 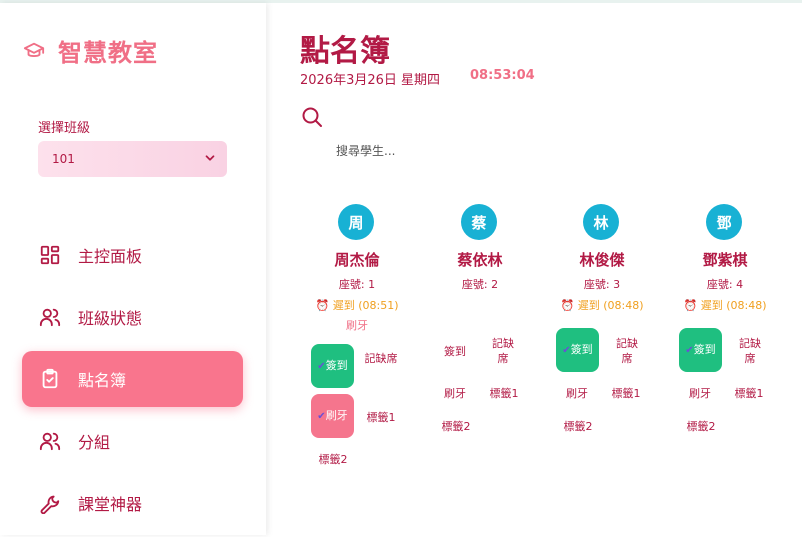 I want to click on sidebar-item-roll-call: 點名簿, so click(x=132, y=379).